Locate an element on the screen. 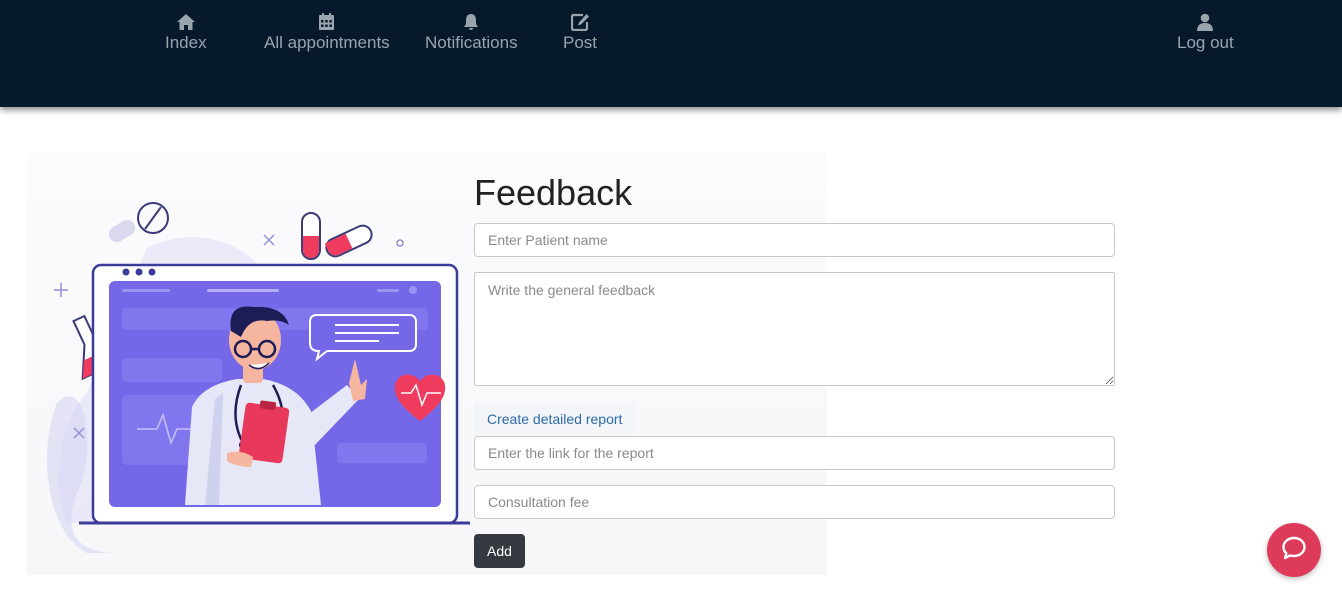 Image resolution: width=1342 pixels, height=598 pixels. nav-label-all-appointments: All appointments is located at coordinates (327, 42).